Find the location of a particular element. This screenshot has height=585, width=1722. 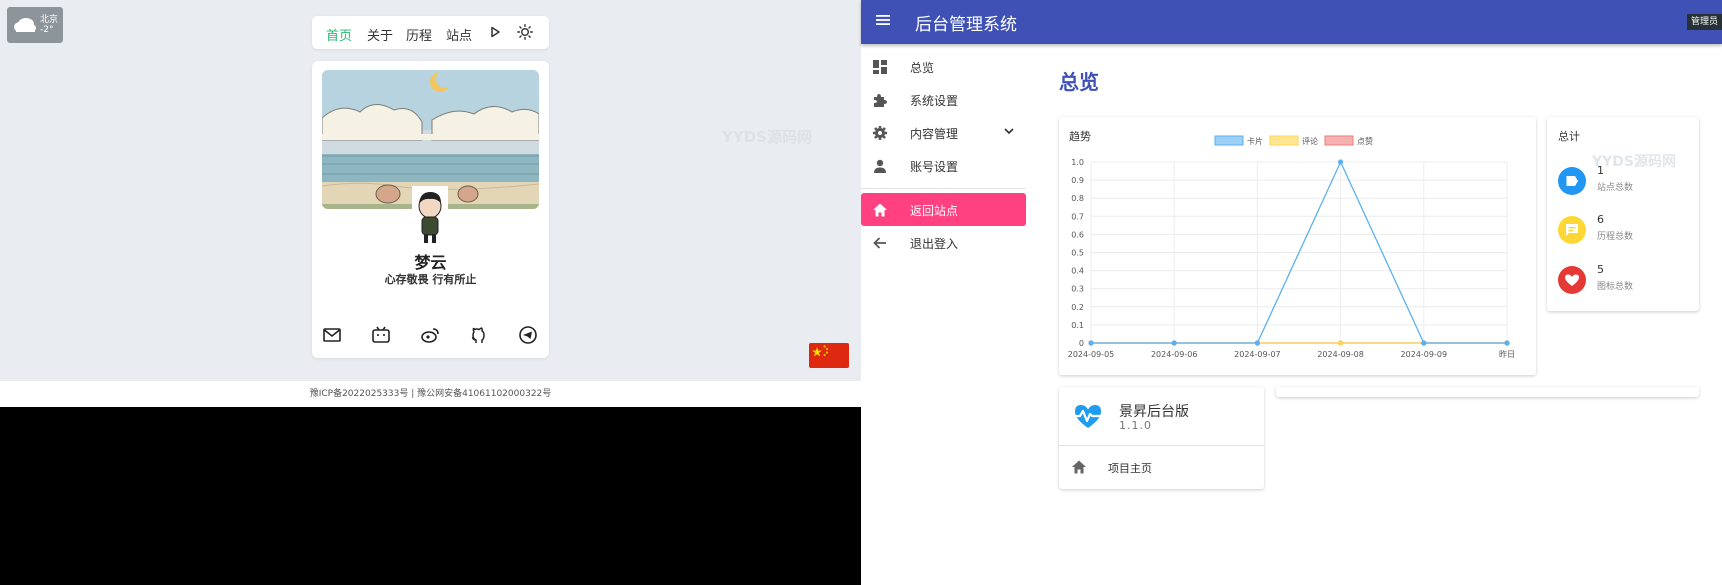

social-links is located at coordinates (430, 335).